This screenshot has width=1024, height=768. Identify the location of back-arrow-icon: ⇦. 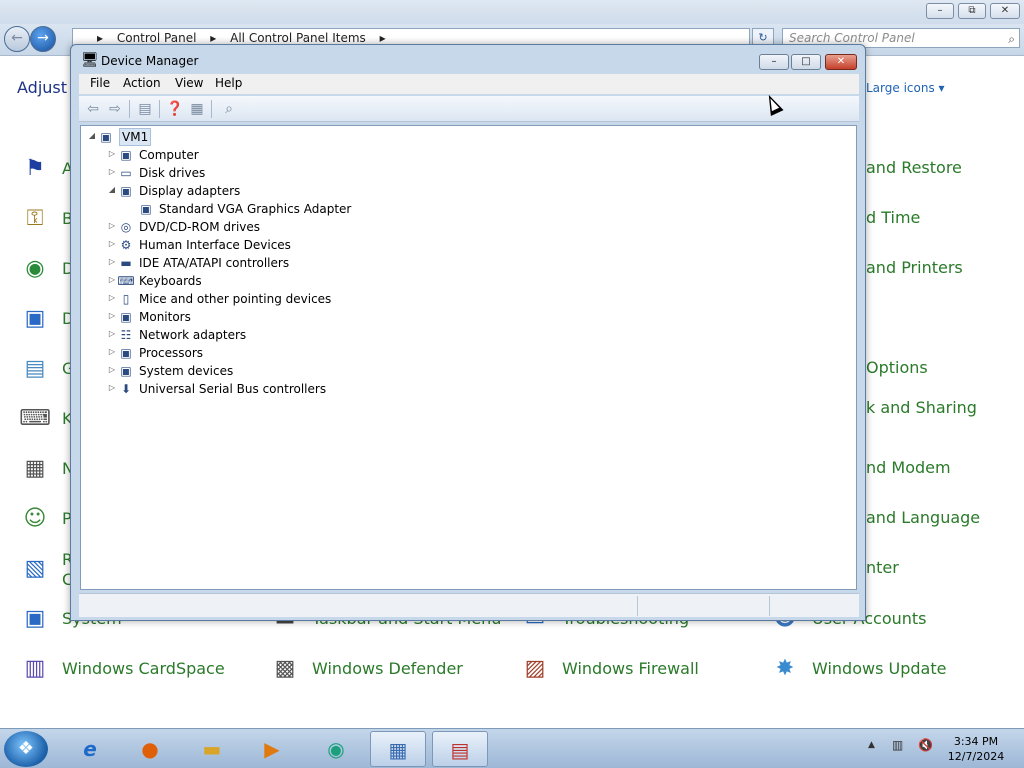
(93, 109).